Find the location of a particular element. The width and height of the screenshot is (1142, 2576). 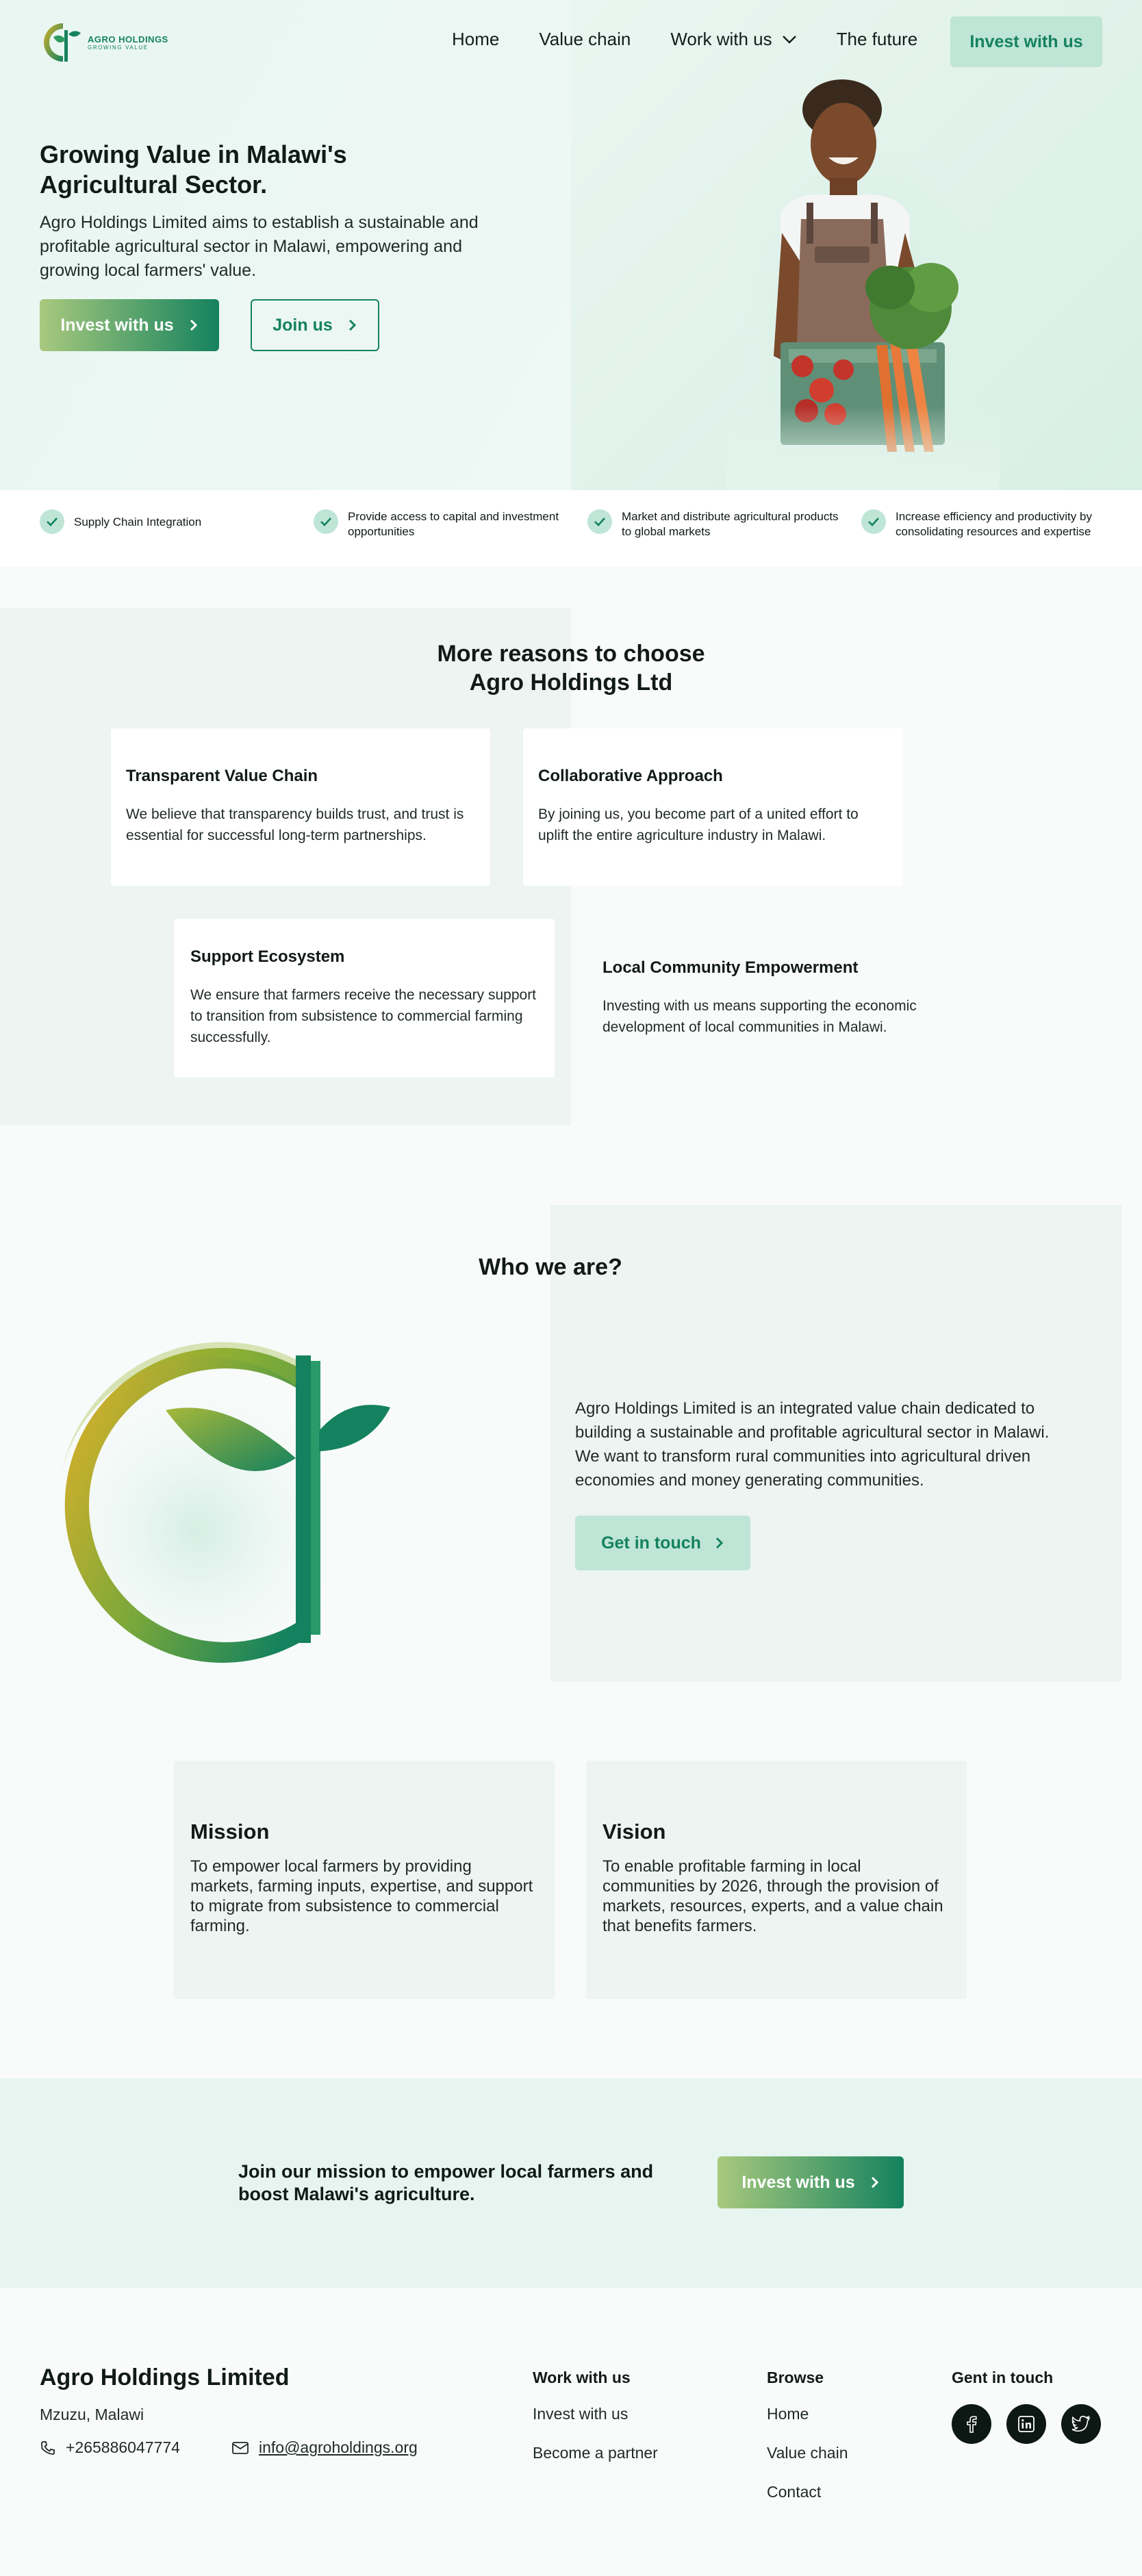

footer-link-partner: Become a partner is located at coordinates (595, 2453).